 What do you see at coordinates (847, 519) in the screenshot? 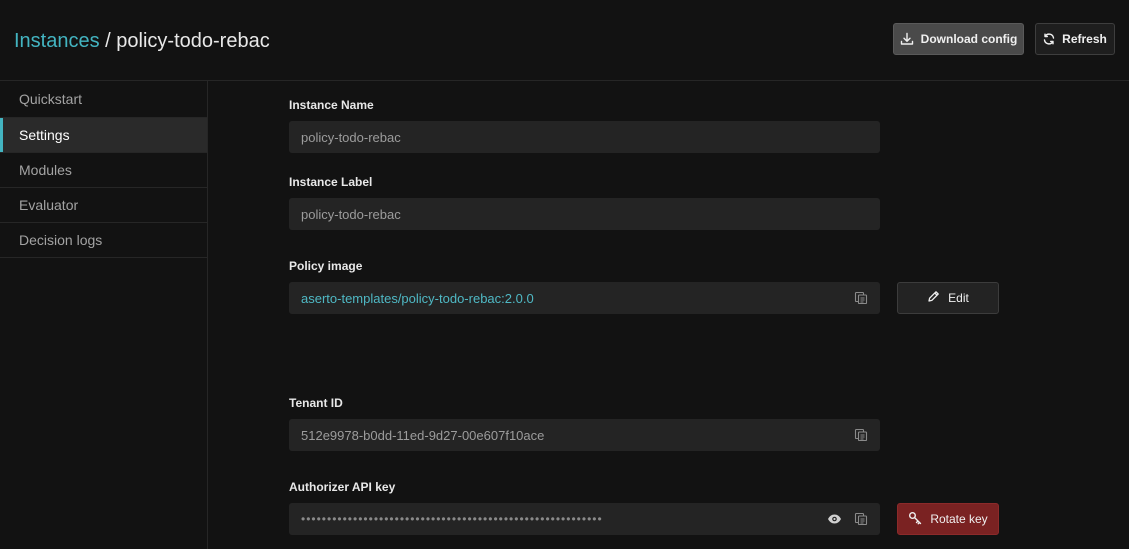
I see `api-key-actions` at bounding box center [847, 519].